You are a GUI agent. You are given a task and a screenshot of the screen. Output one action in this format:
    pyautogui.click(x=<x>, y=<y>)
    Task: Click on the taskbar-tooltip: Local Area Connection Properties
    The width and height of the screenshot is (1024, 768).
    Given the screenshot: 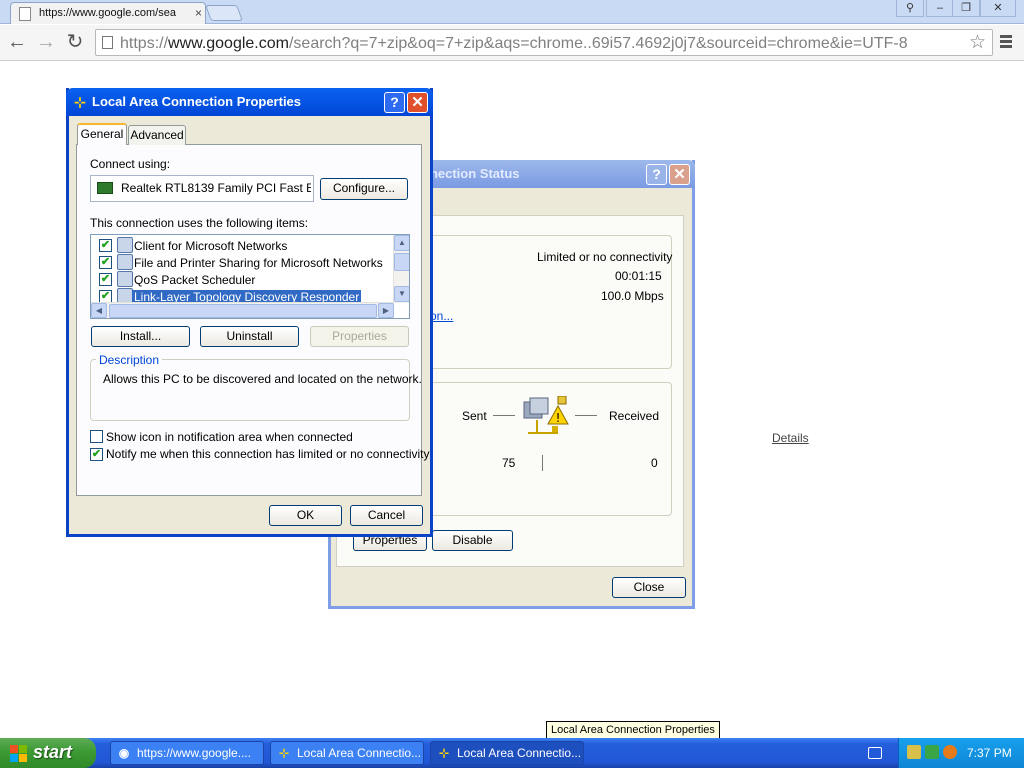 What is the action you would take?
    pyautogui.click(x=633, y=730)
    